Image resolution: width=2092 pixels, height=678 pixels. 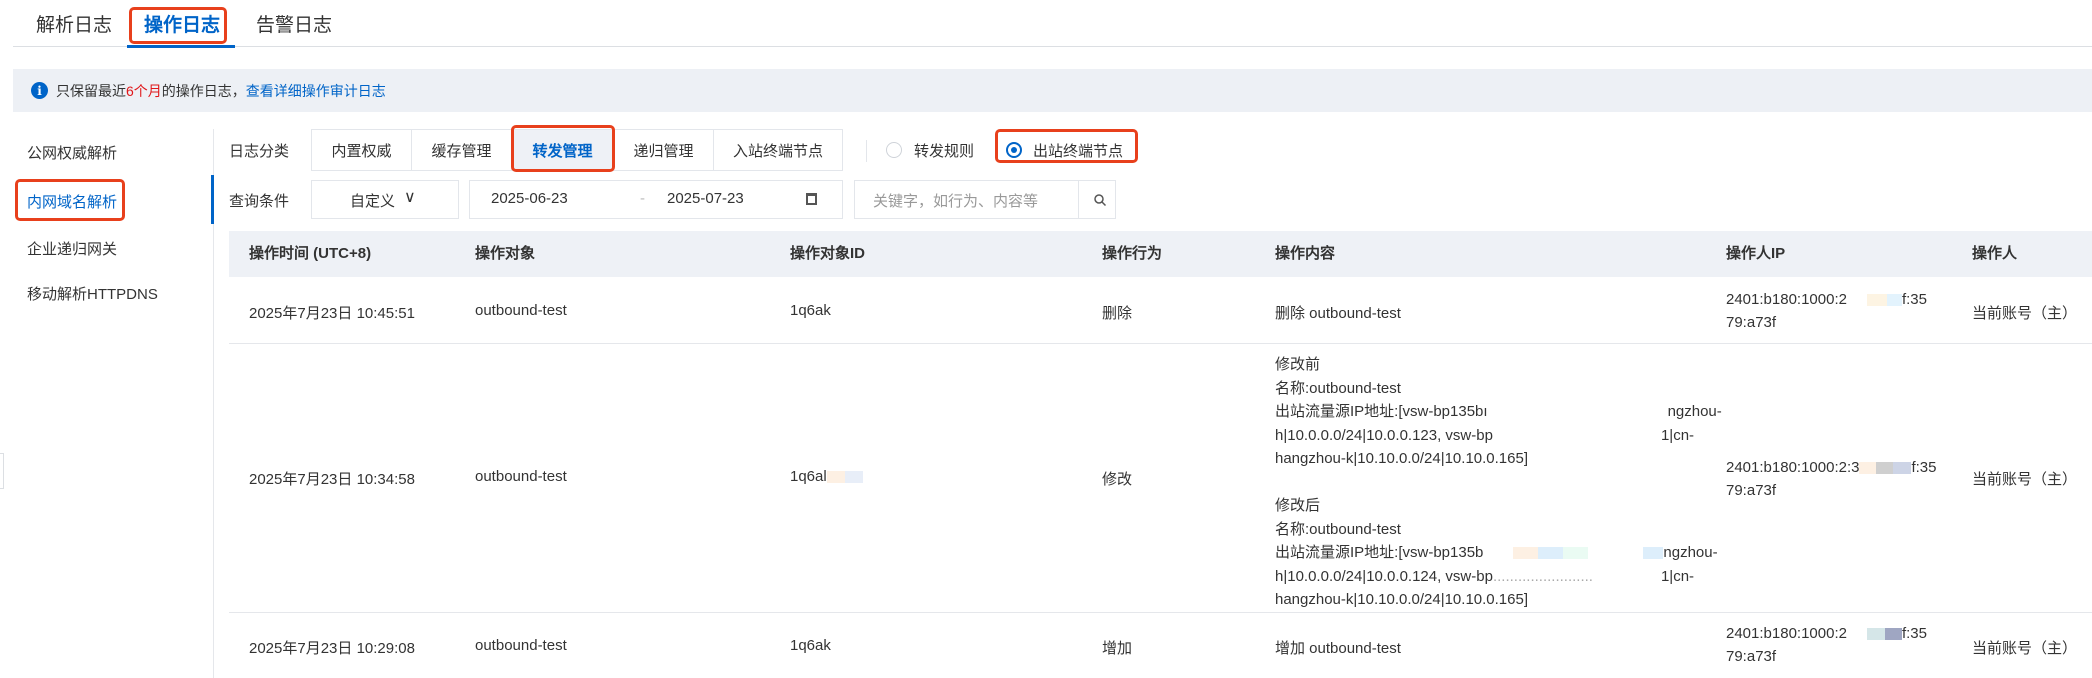 I want to click on cell-operator-ip: 2401:b180:1000:2:3 f:35 79:a73f, so click(x=1831, y=479).